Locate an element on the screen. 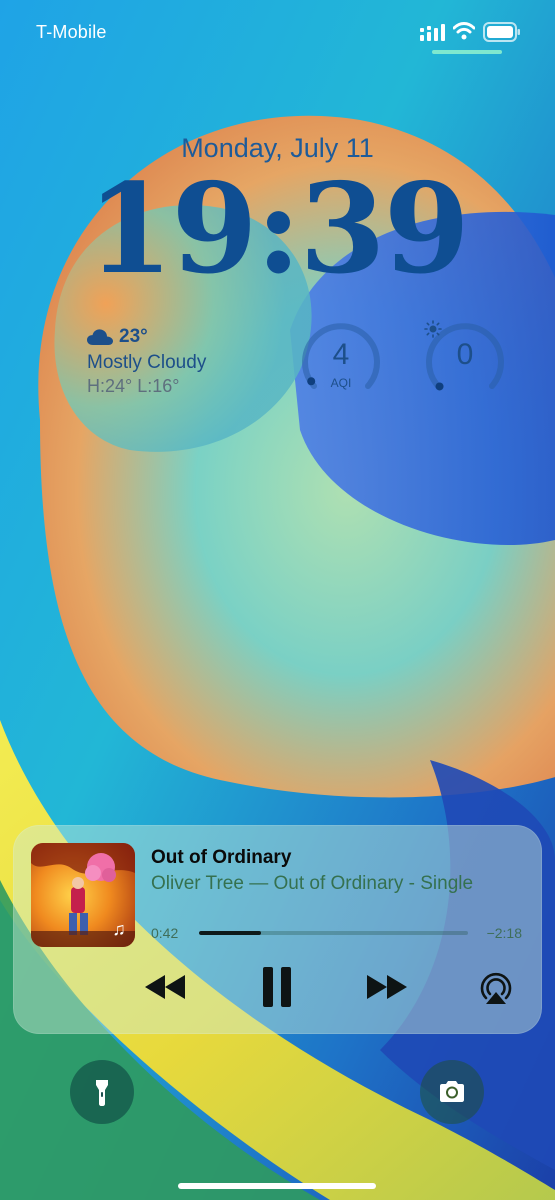 This screenshot has height=1200, width=555. sun-icon is located at coordinates (433, 329).